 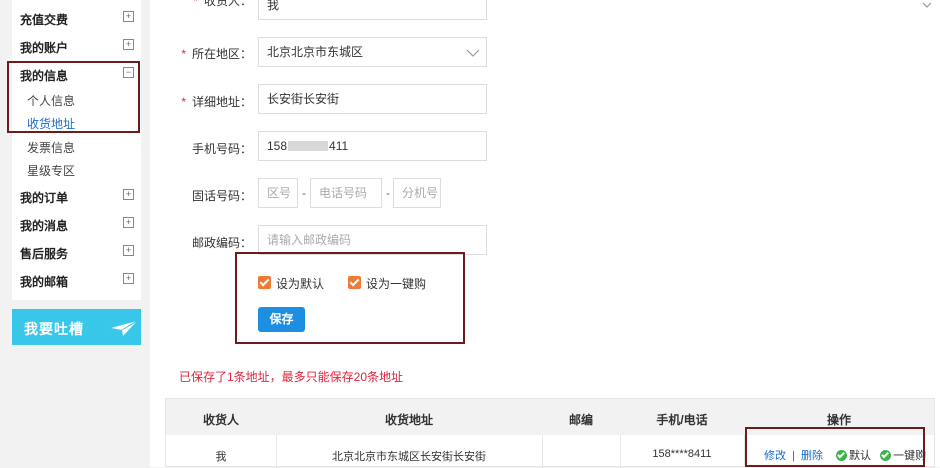 What do you see at coordinates (396, 284) in the screenshot?
I see `set-oneclick-label: 设为一键购` at bounding box center [396, 284].